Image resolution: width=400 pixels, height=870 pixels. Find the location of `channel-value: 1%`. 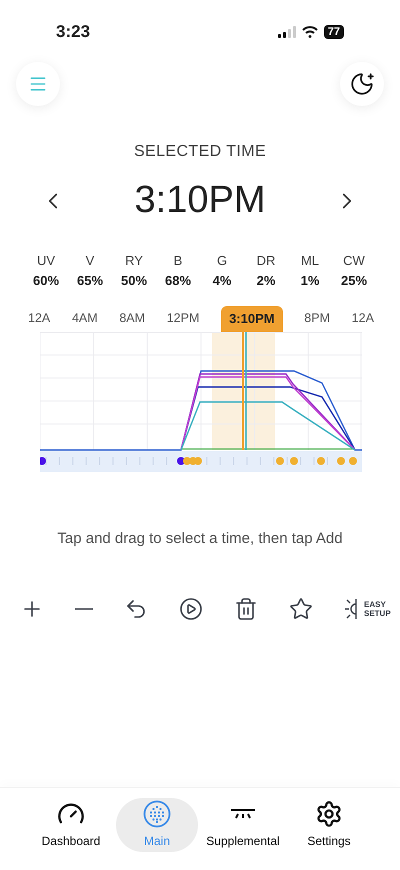

channel-value: 1% is located at coordinates (310, 281).